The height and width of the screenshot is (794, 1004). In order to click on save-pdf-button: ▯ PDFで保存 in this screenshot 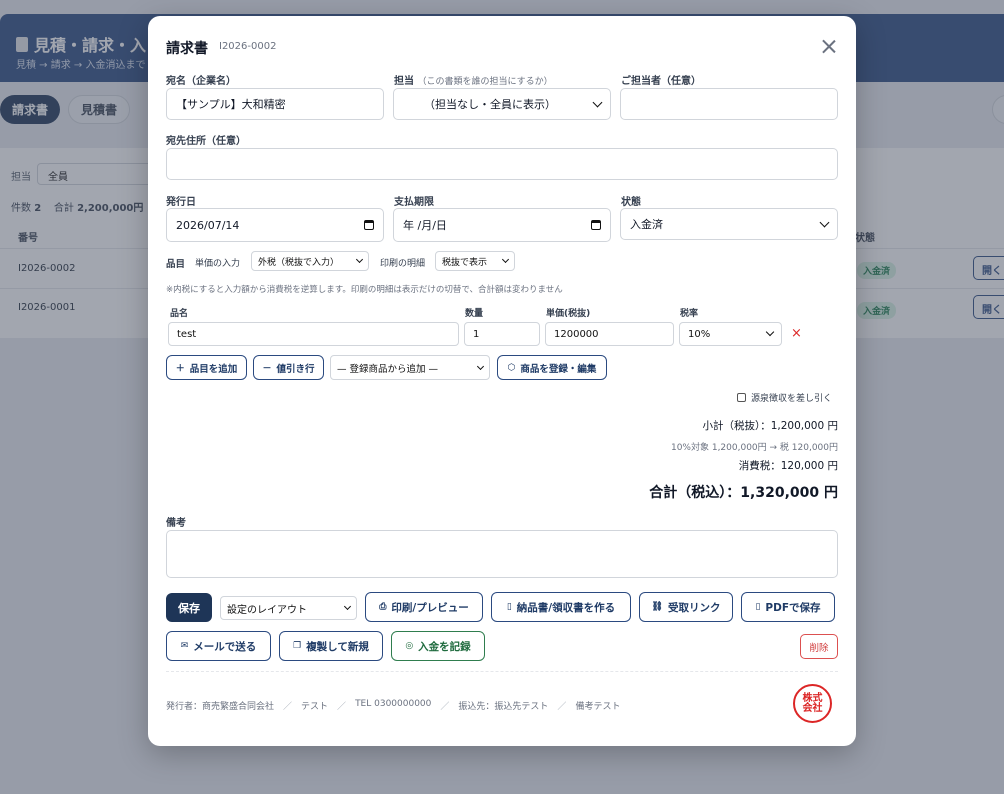, I will do `click(788, 607)`.